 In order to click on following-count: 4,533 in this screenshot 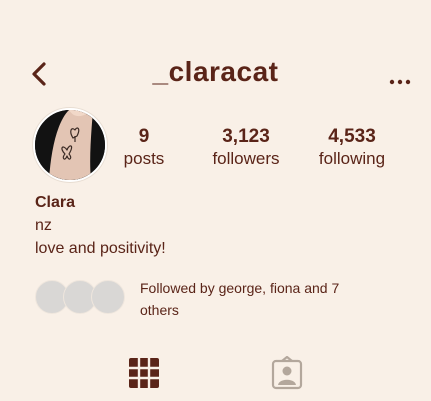, I will do `click(352, 136)`.